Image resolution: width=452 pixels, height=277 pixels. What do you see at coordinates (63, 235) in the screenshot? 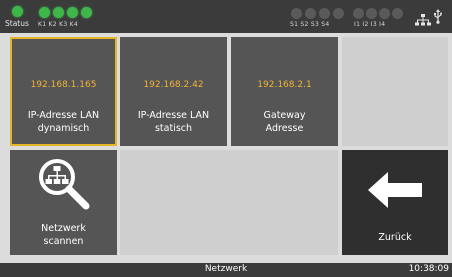
I see `scan-network-label: Netzwerk scannen` at bounding box center [63, 235].